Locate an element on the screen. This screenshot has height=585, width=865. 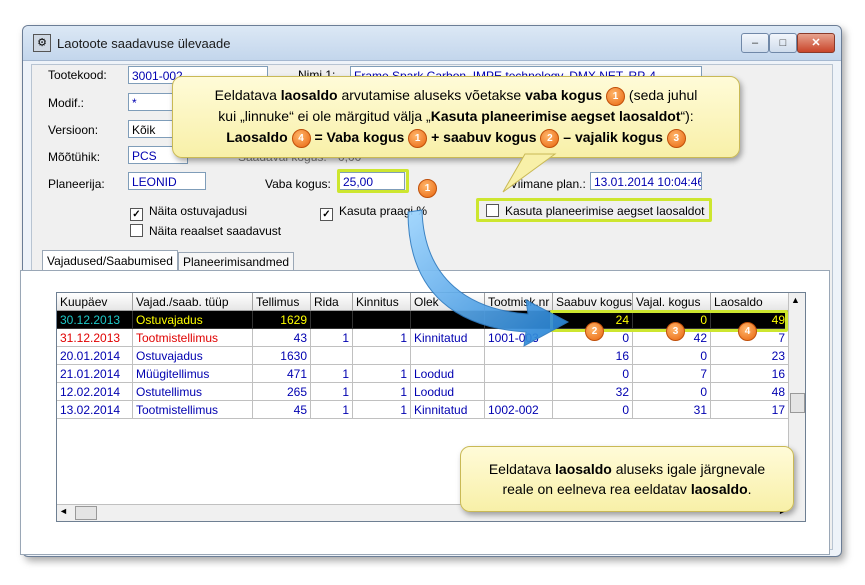
callout-top-text: “): is located at coordinates (687, 115).